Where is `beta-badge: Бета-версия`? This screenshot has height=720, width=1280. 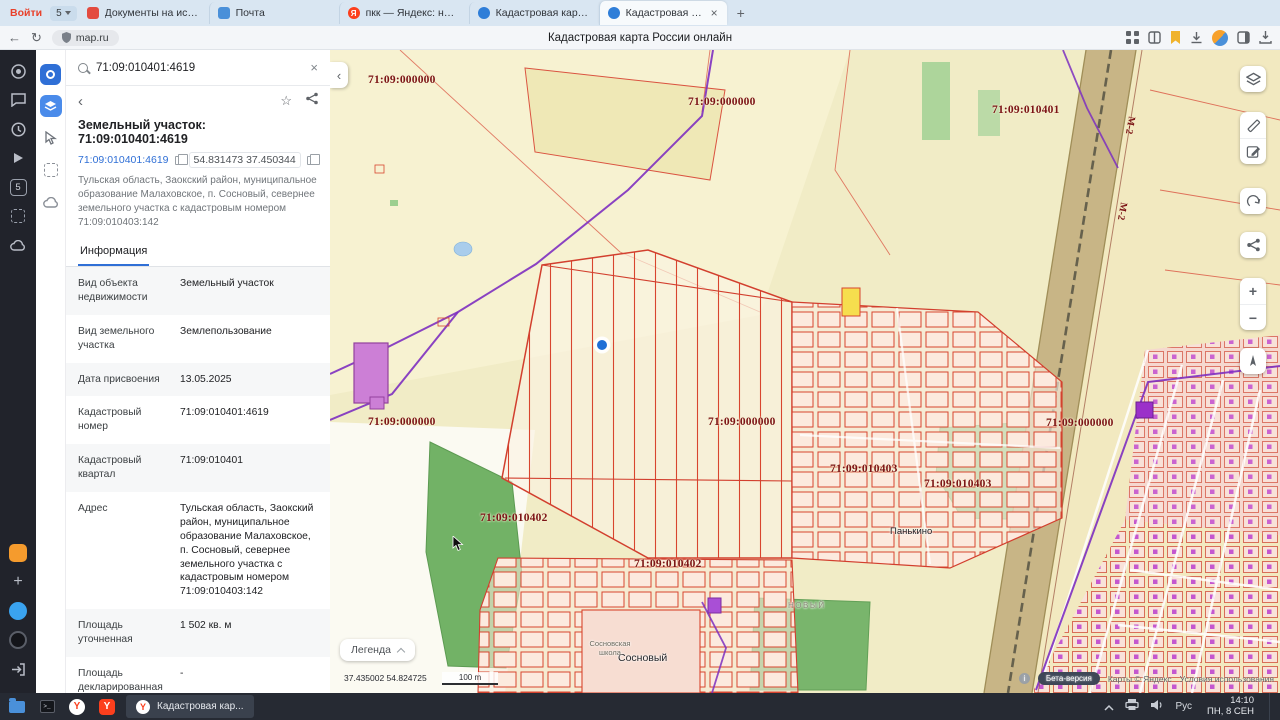
beta-badge: Бета-версия is located at coordinates (1068, 678).